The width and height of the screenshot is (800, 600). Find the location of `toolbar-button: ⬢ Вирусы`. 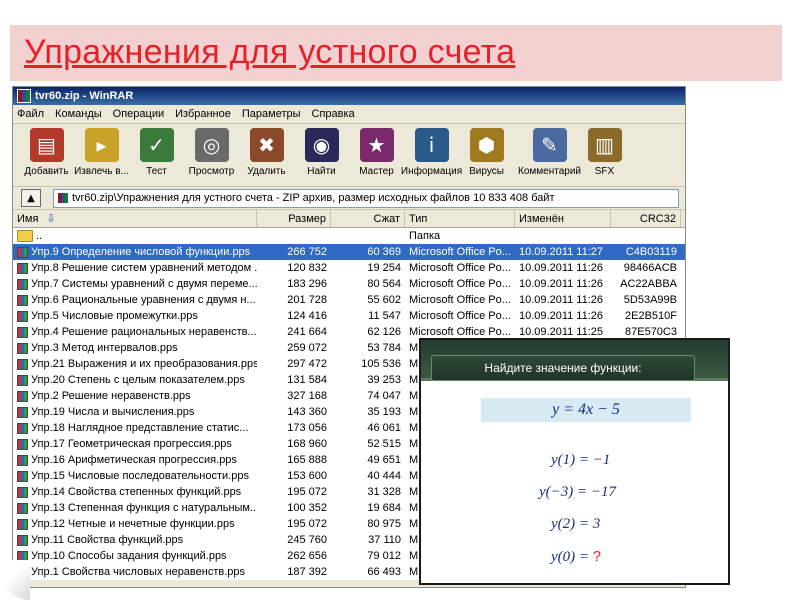

toolbar-button: ⬢ Вирусы is located at coordinates (486, 152).